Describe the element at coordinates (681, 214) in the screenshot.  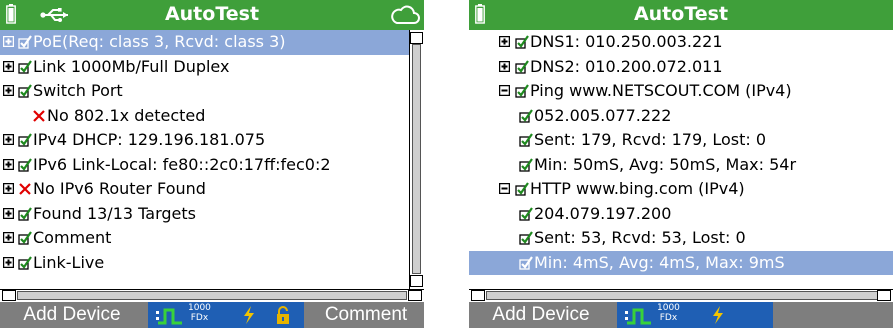
I see `list-item: 204.079.197.200` at that location.